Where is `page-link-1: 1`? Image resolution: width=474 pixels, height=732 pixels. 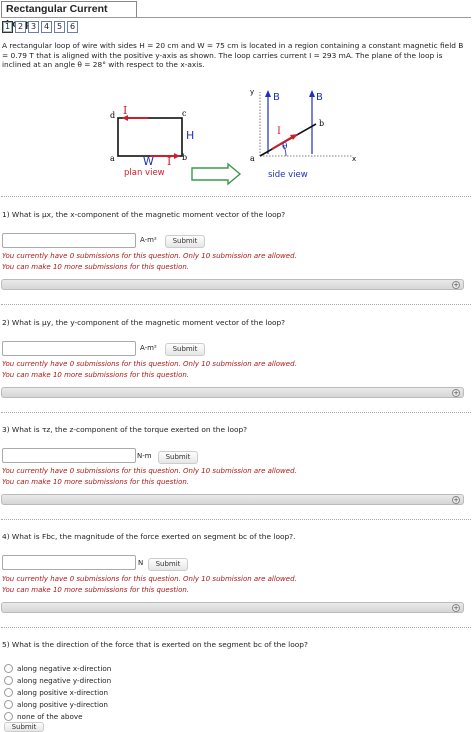
page-link-1: 1 is located at coordinates (7, 27).